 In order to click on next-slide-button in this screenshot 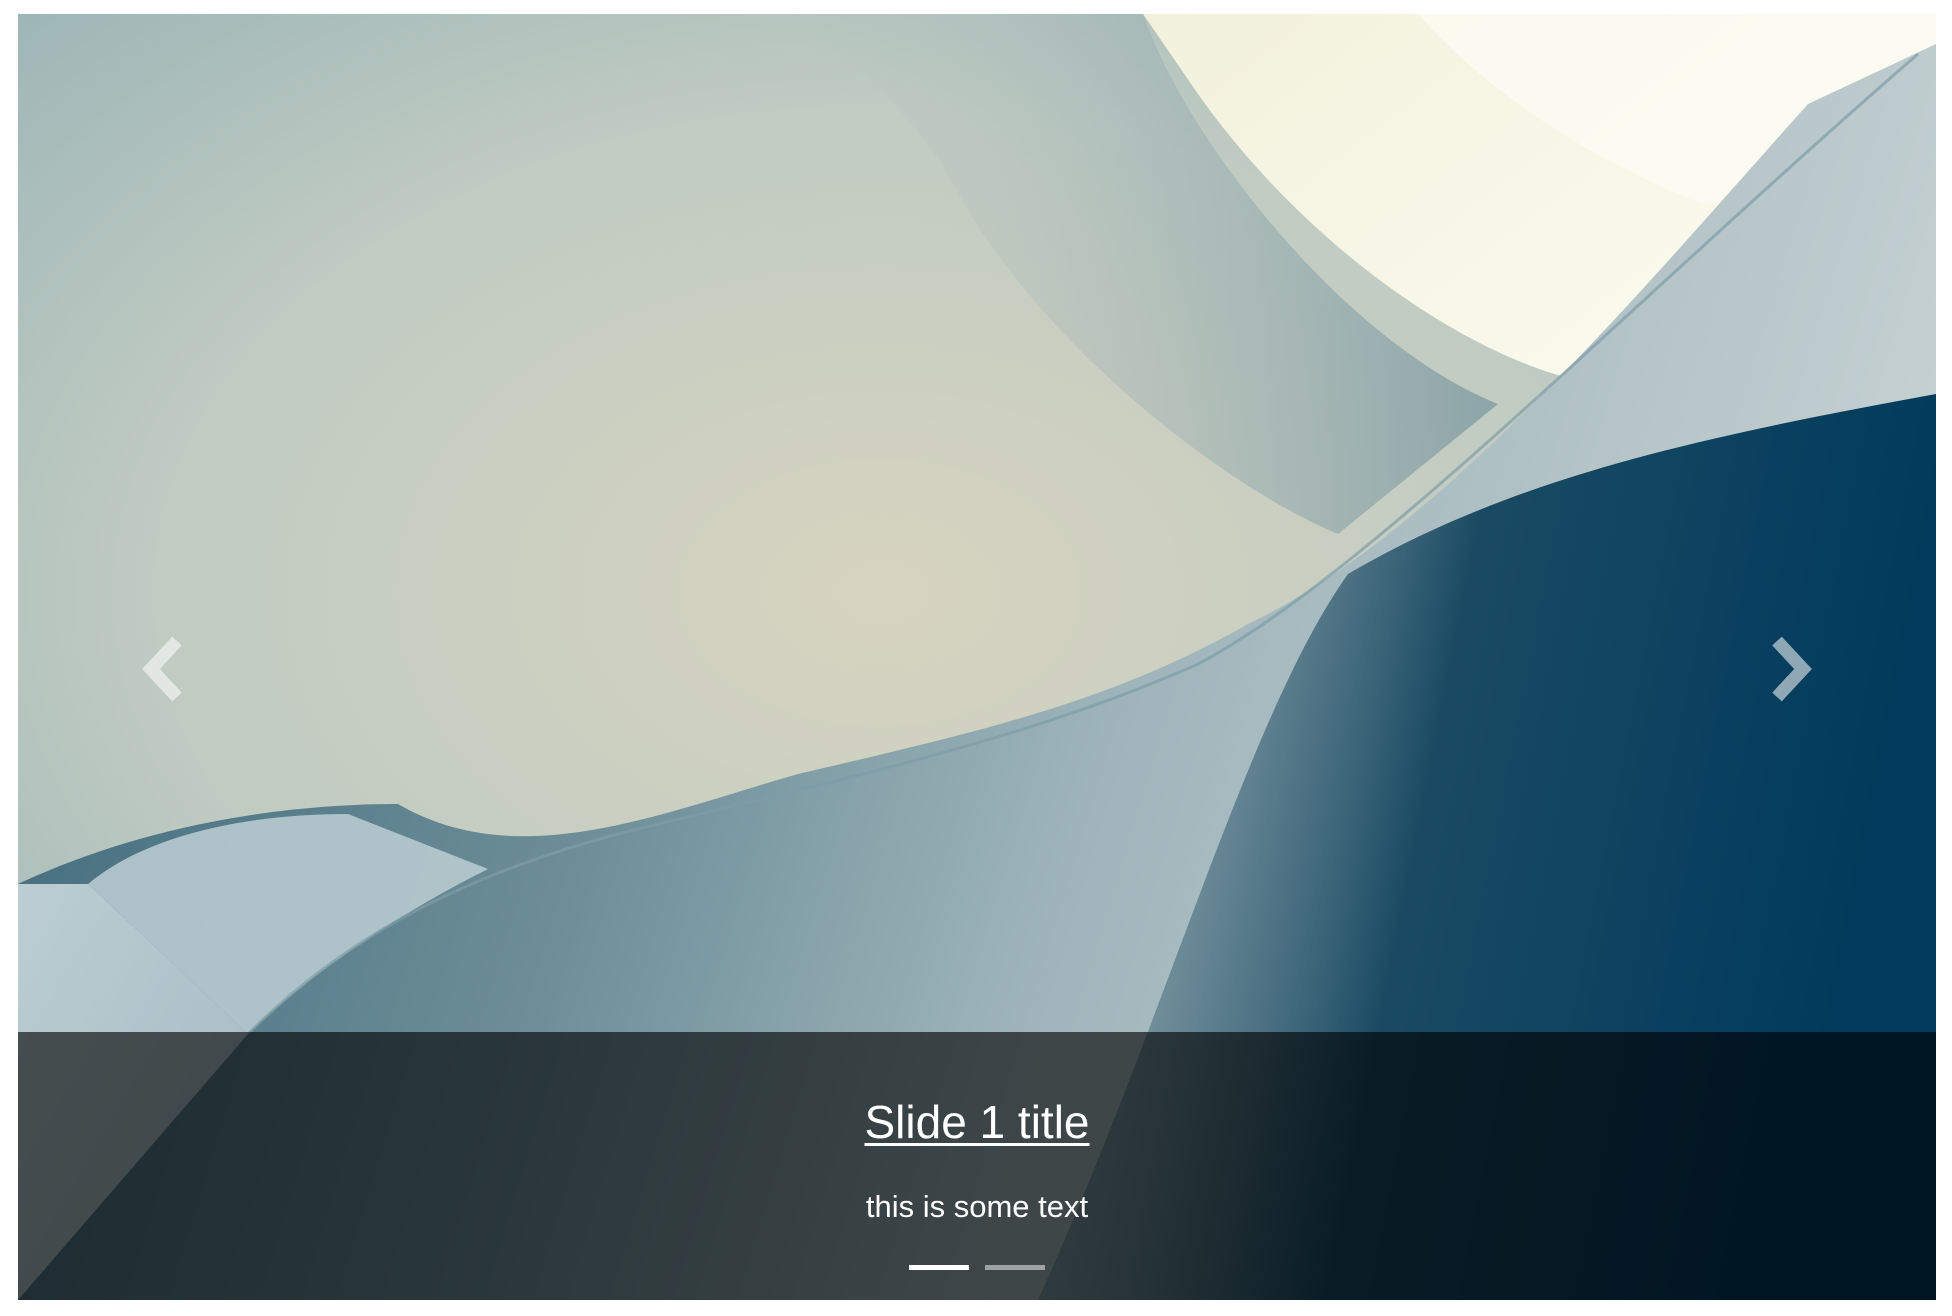, I will do `click(1791, 669)`.